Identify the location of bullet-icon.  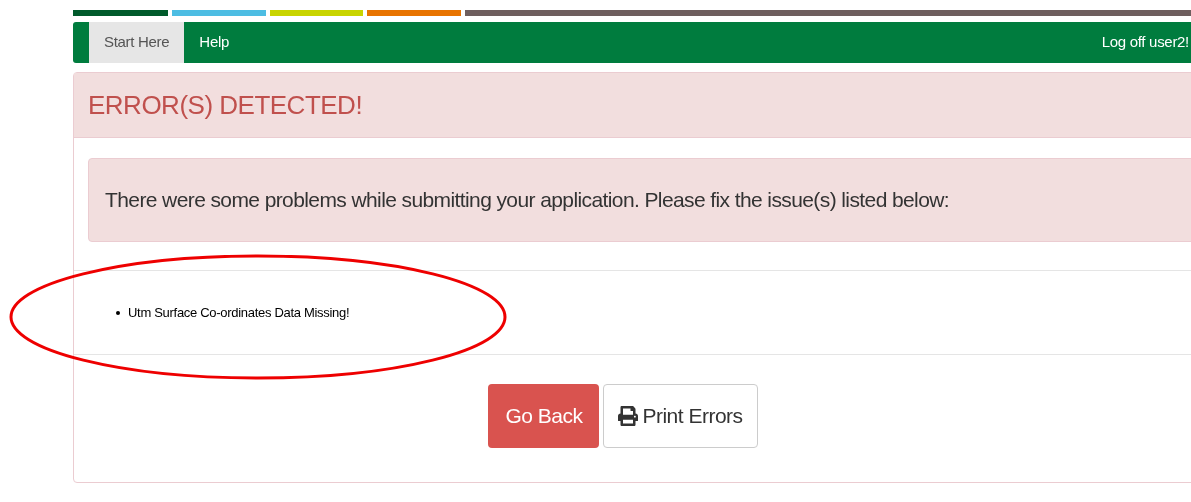
(118, 312).